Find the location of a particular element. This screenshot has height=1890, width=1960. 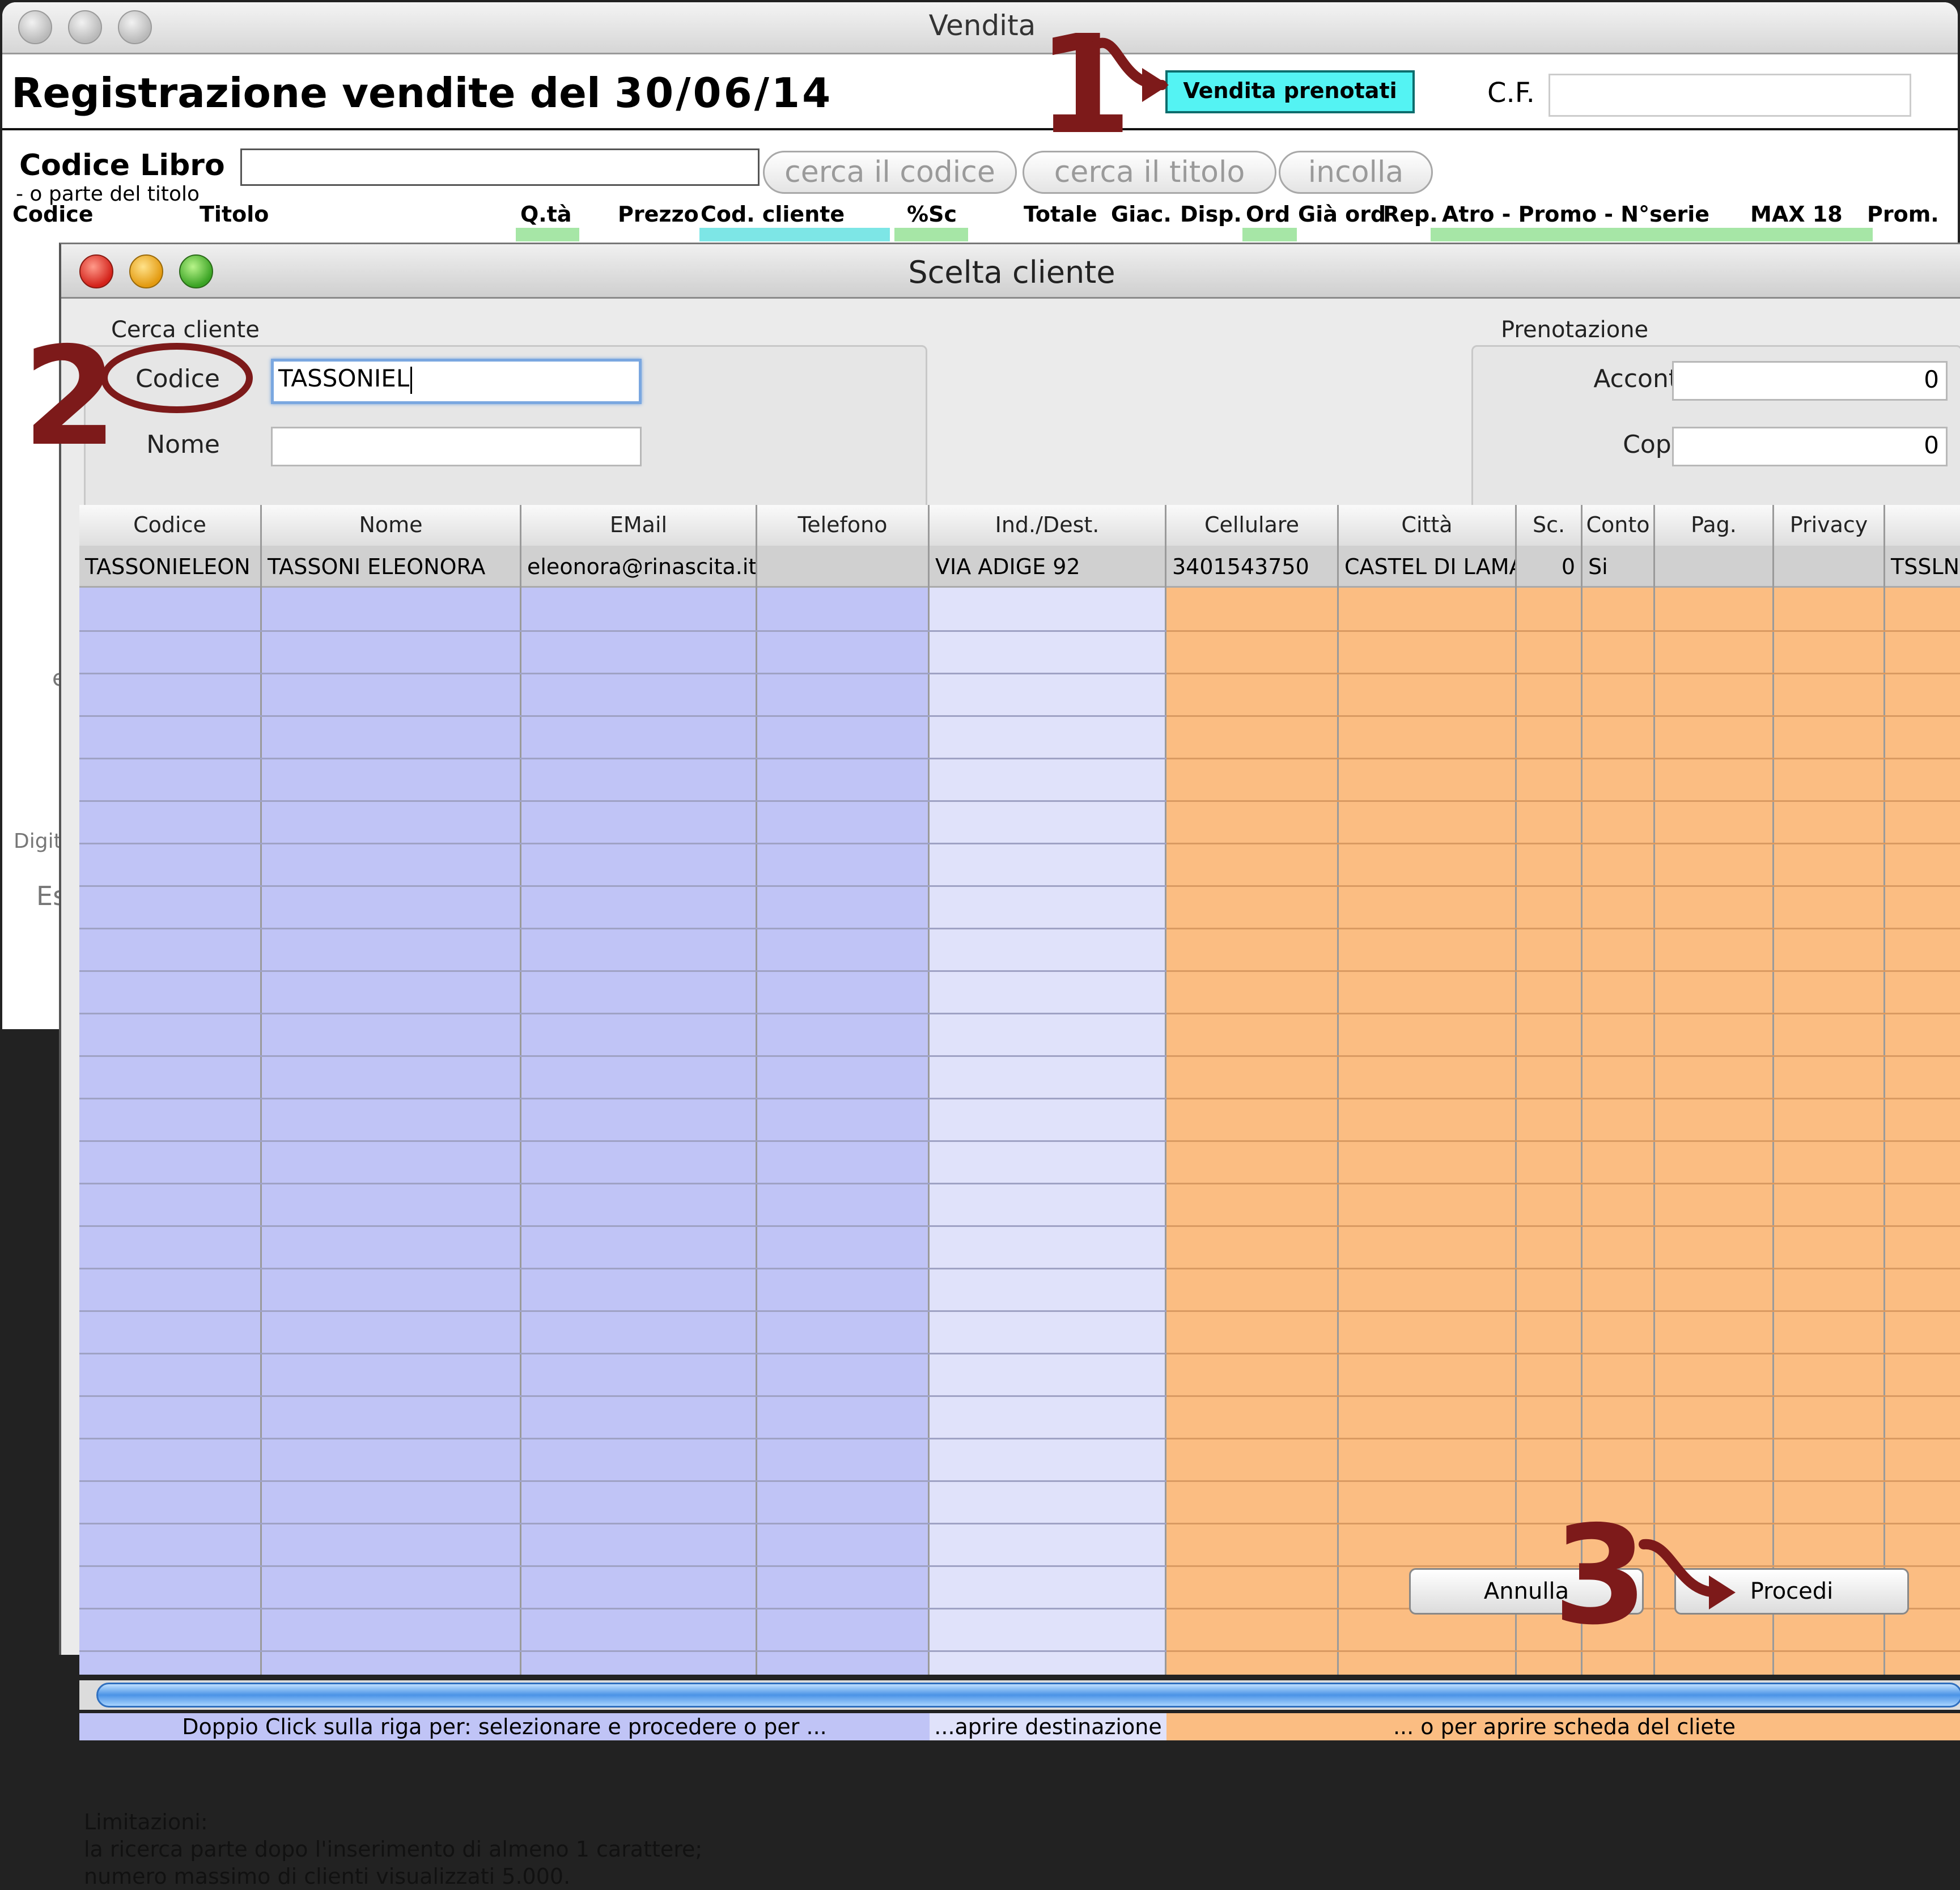

hint-destination: ...aprire destinazione is located at coordinates (1048, 1727).